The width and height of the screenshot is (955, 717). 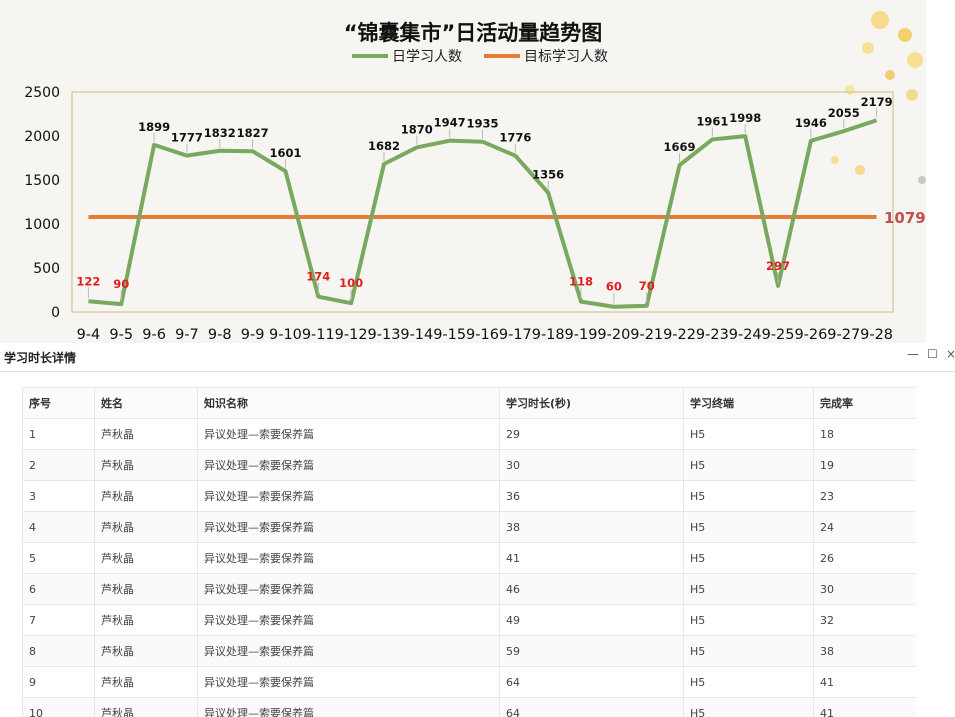 I want to click on table-row: 1 芦秋晶 异议处理—索要保养篇 29 H5 18, so click(x=469, y=434).